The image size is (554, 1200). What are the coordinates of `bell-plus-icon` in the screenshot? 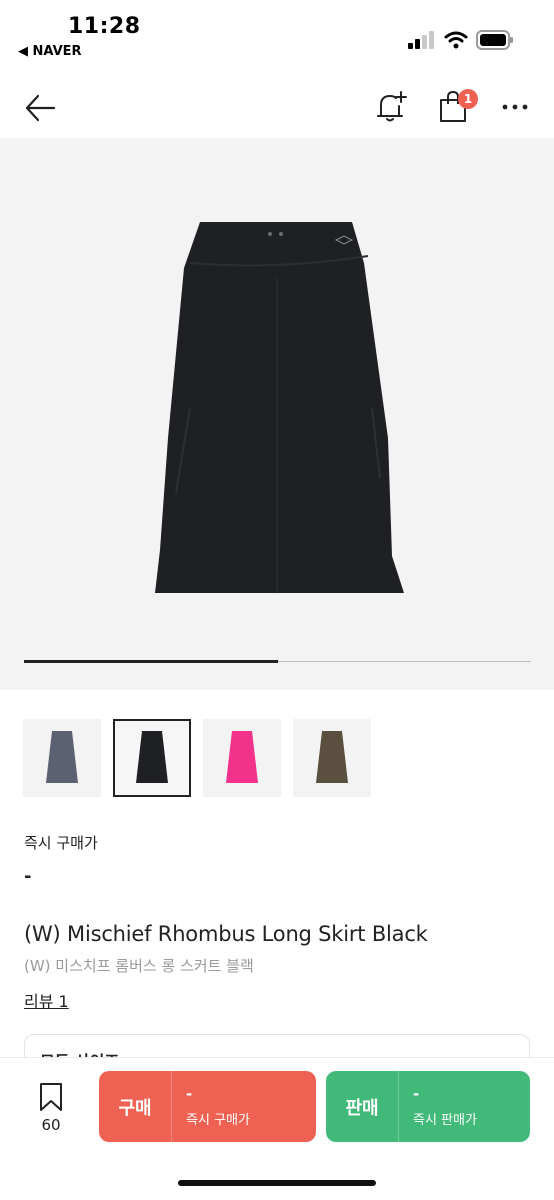 It's located at (392, 106).